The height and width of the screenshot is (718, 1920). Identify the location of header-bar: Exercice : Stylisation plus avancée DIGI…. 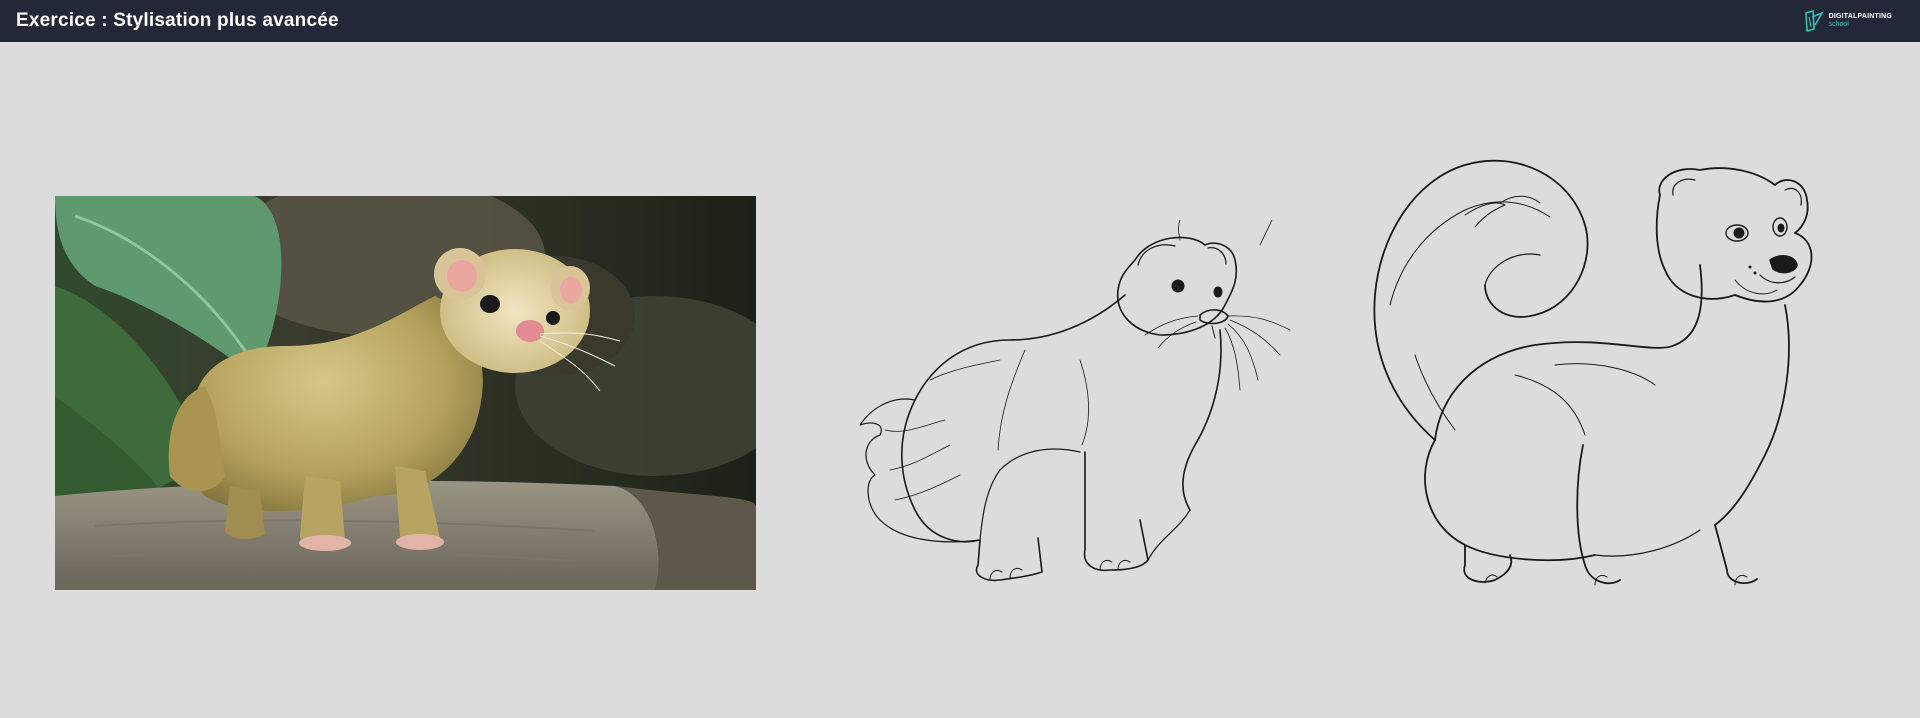
(960, 21).